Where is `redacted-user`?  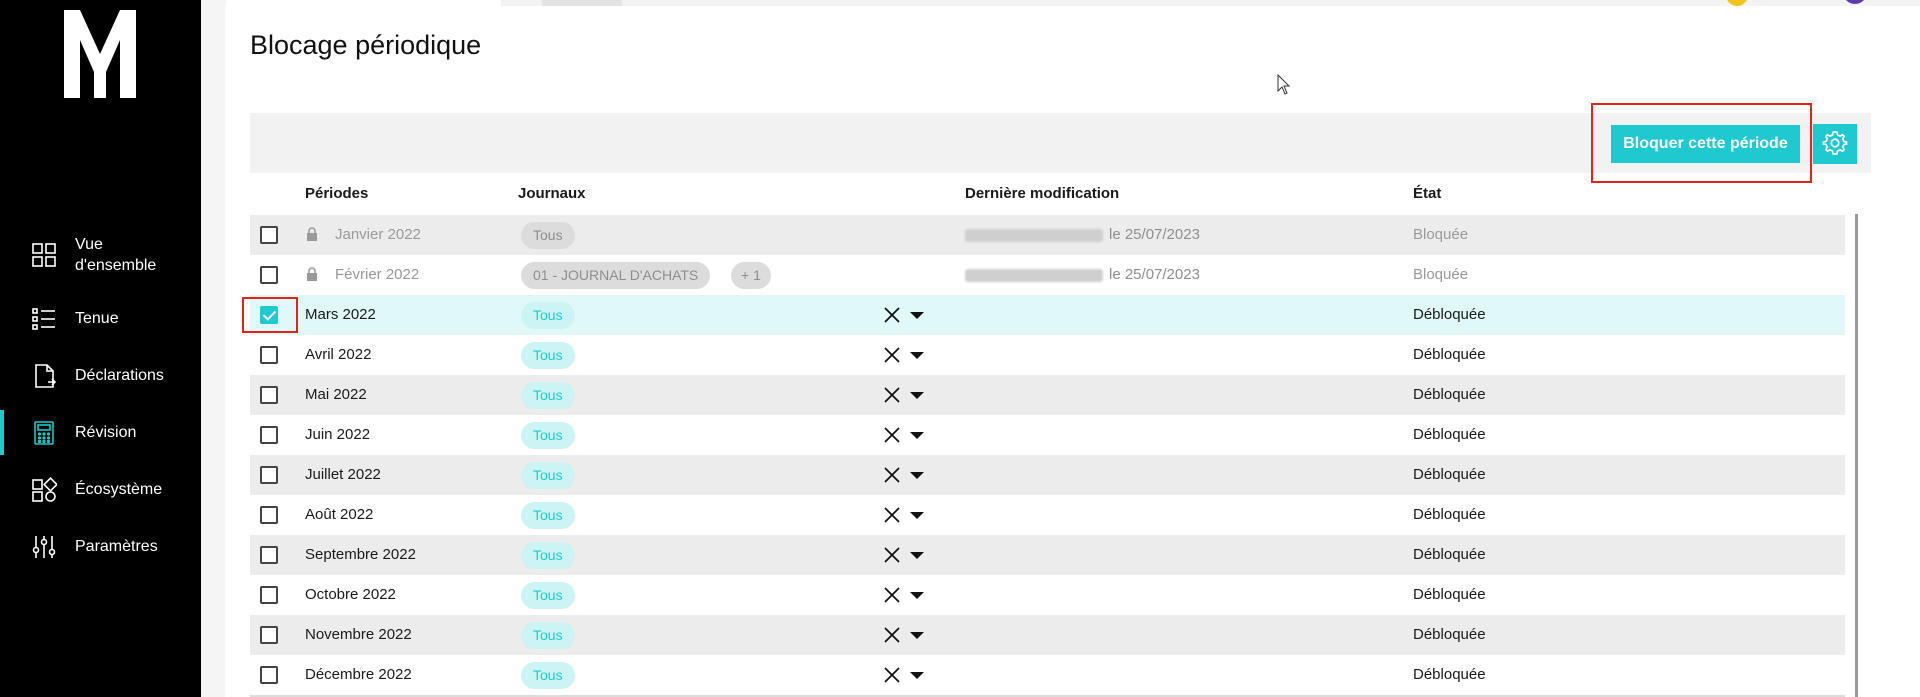 redacted-user is located at coordinates (1034, 235).